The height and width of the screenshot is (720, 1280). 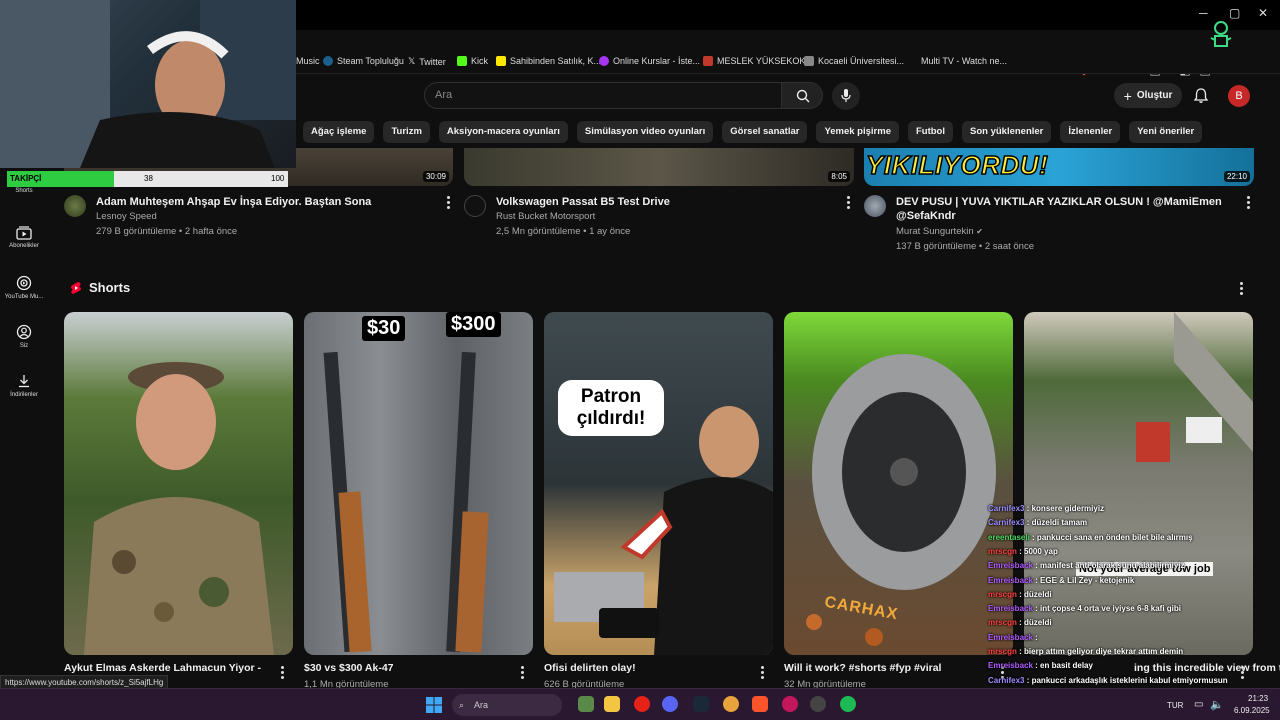 What do you see at coordinates (1166, 132) in the screenshot?
I see `chip-yeni-oneriler: Yeni öneriler` at bounding box center [1166, 132].